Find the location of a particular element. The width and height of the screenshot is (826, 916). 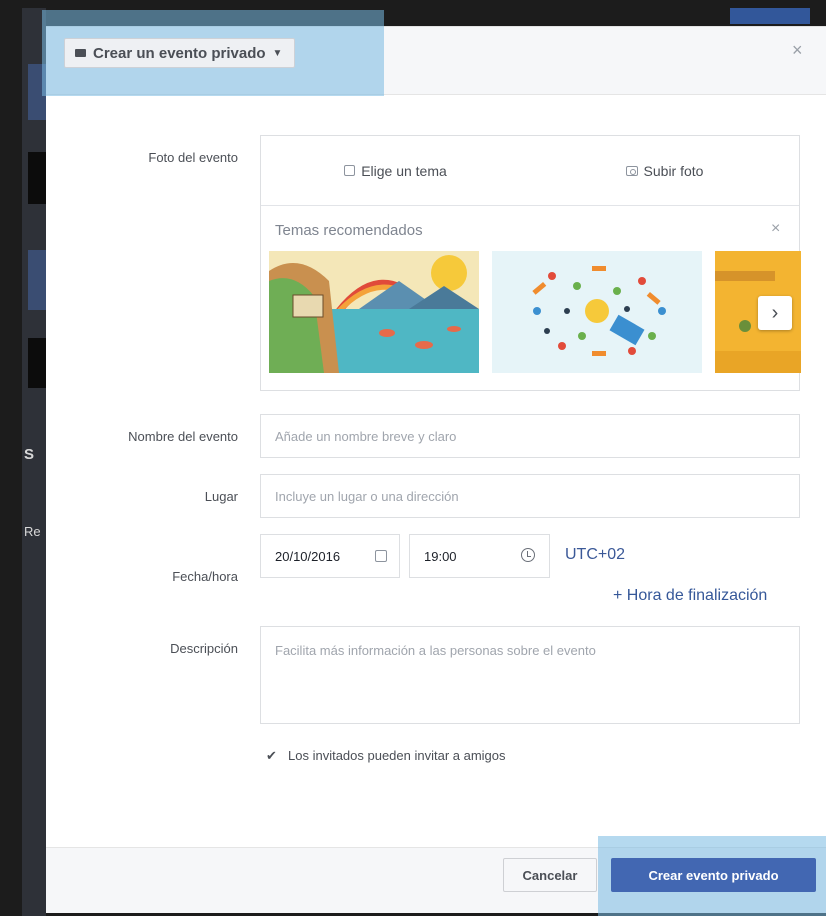

upload-photo-button: Subir foto is located at coordinates (664, 170).